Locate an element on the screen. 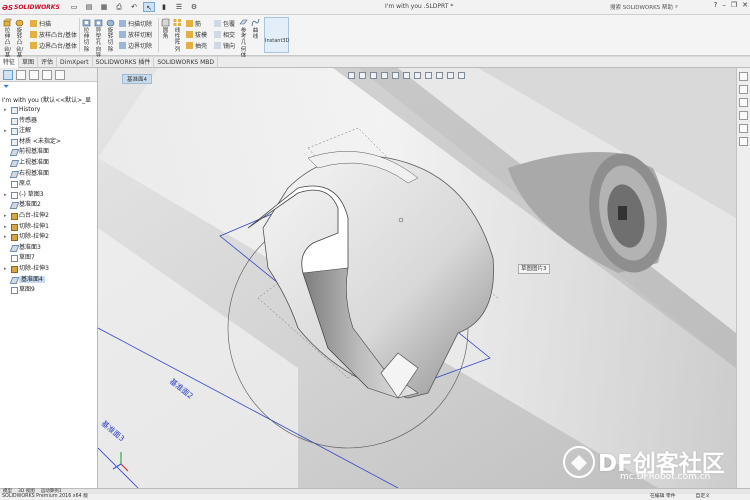  solidworks-resources-icon is located at coordinates (743, 76).